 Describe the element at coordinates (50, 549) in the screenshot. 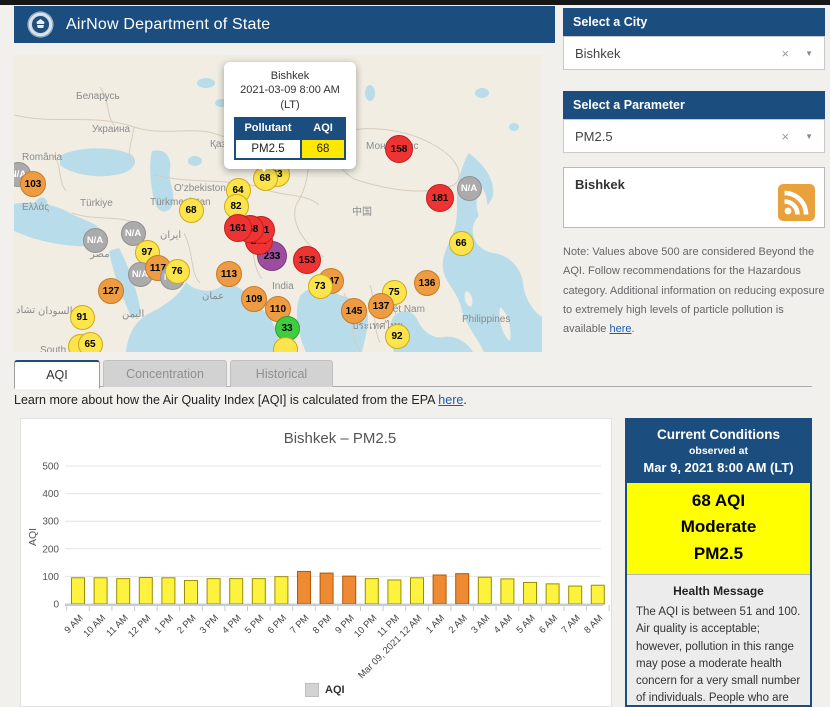

I see `svg-text: 200` at that location.